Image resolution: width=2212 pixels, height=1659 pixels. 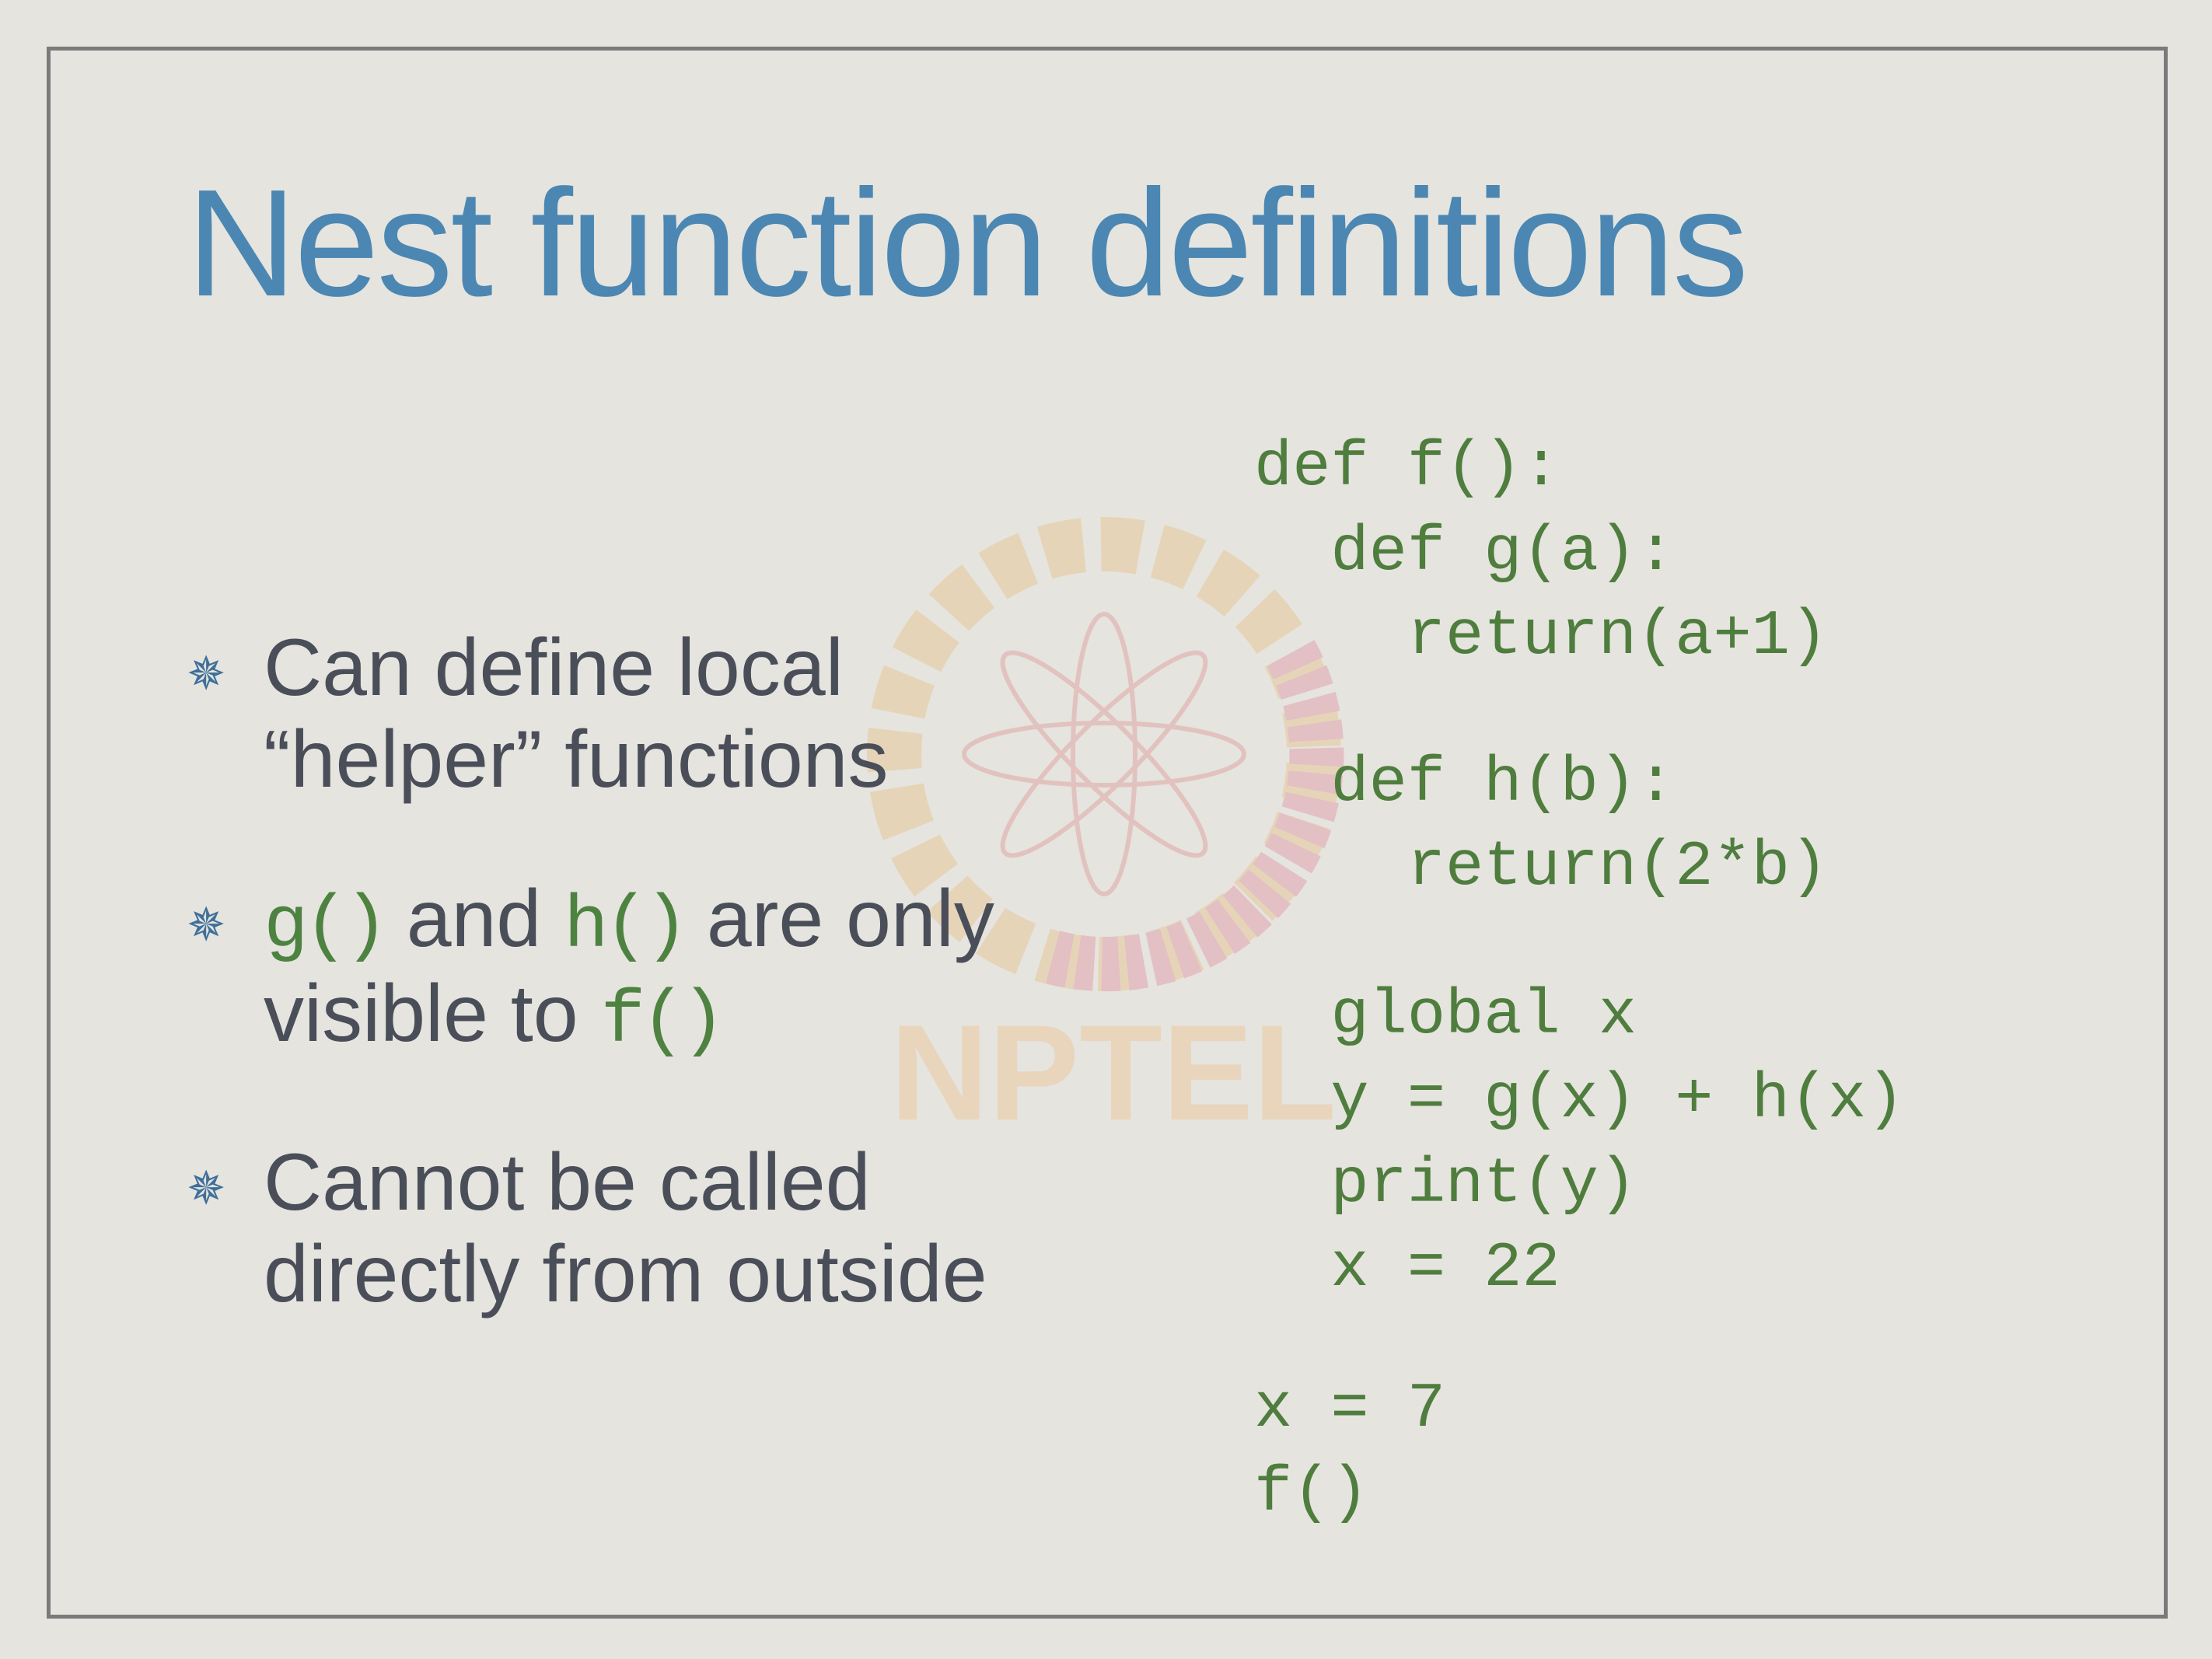 What do you see at coordinates (576, 759) in the screenshot?
I see `bullet-text: “helper” functions` at bounding box center [576, 759].